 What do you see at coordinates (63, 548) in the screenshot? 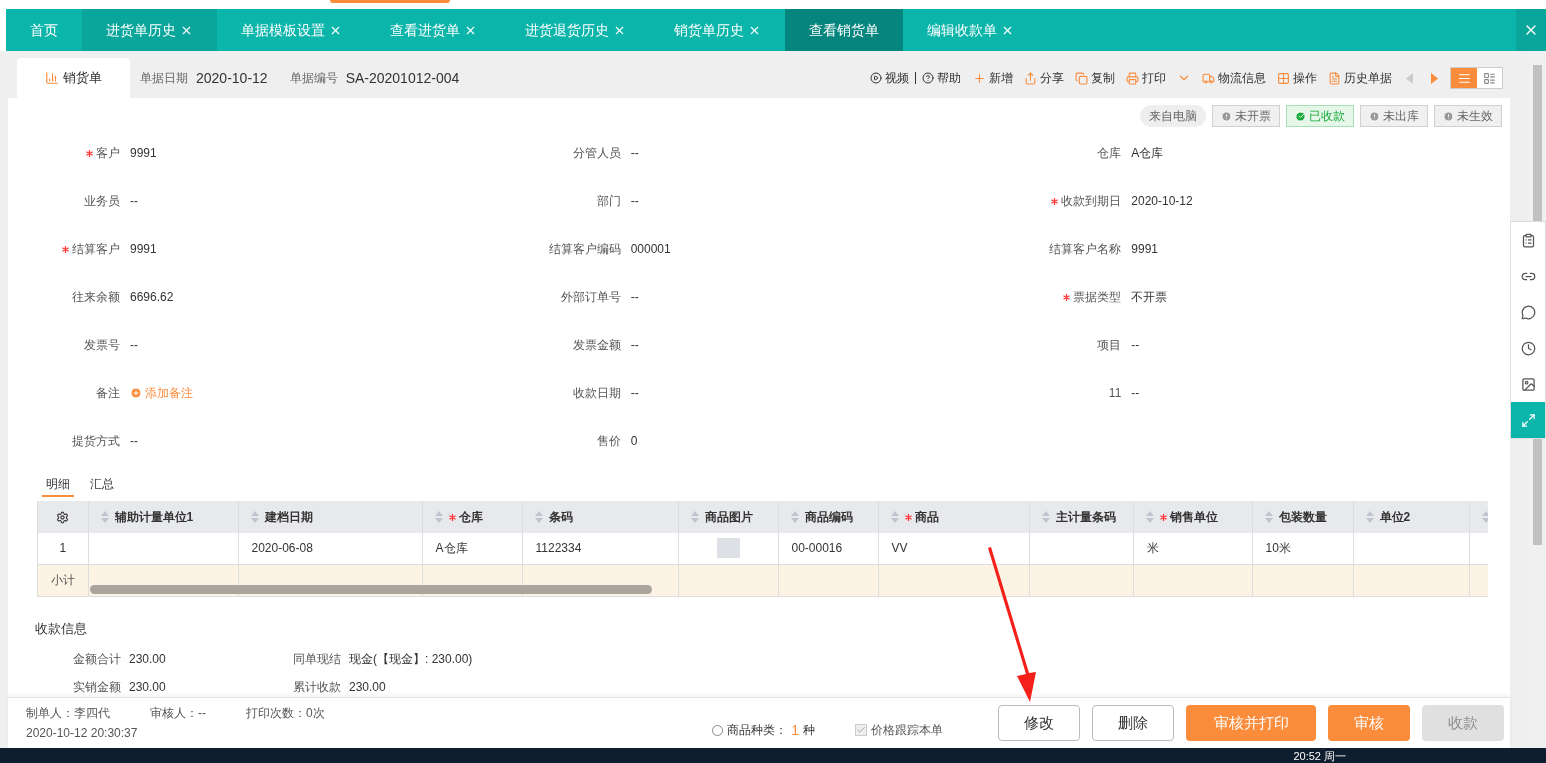
I see `row-number: 1` at bounding box center [63, 548].